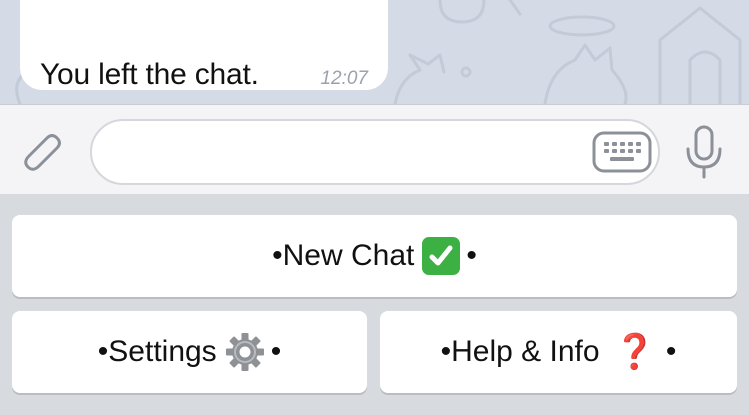 The width and height of the screenshot is (749, 415). What do you see at coordinates (276, 351) in the screenshot?
I see `settings-suffix: •` at bounding box center [276, 351].